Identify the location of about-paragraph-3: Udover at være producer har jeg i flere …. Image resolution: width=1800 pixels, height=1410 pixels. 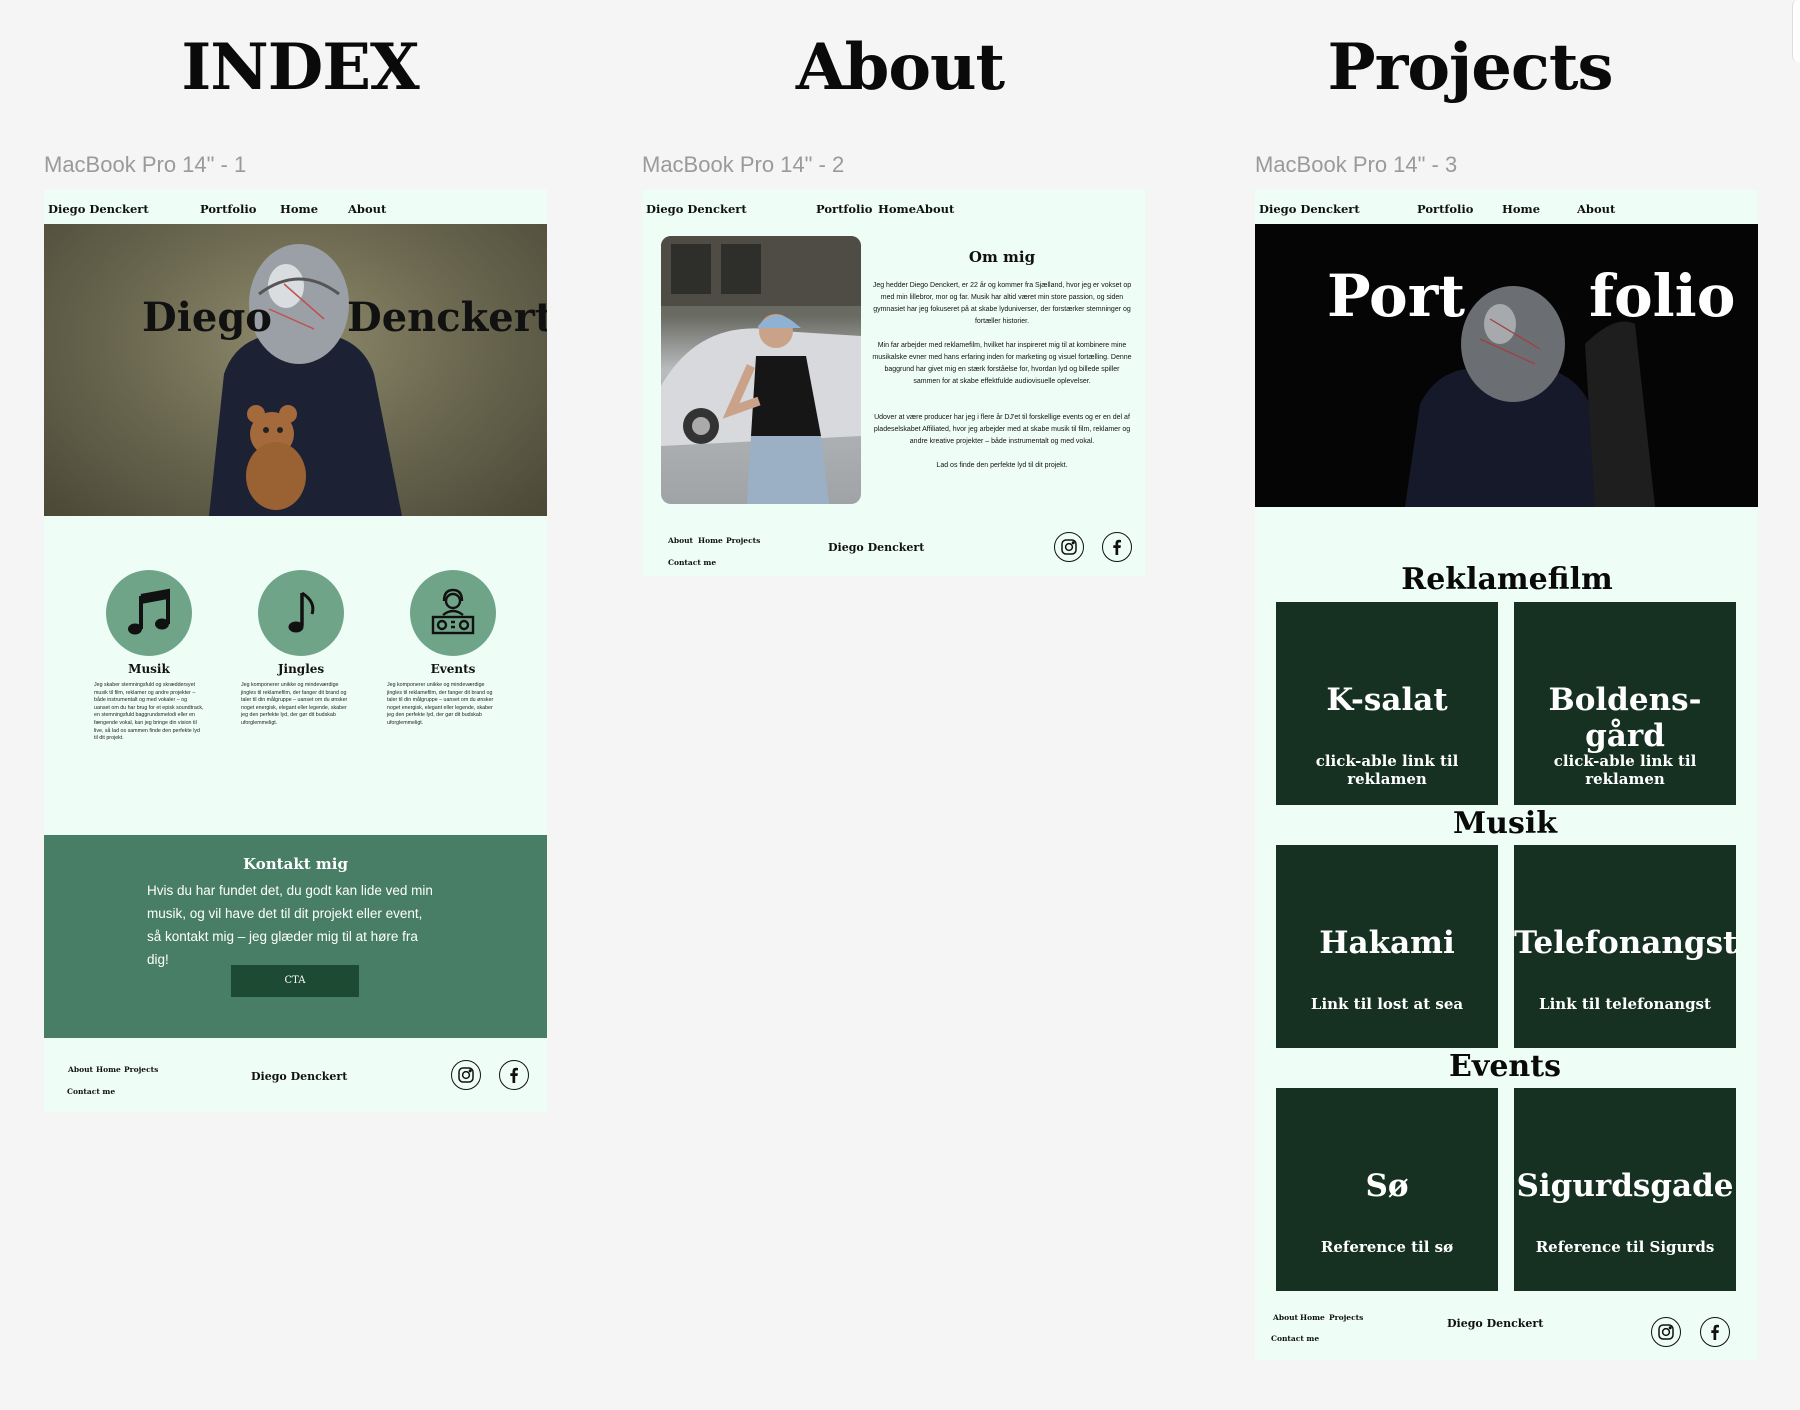
(1002, 429).